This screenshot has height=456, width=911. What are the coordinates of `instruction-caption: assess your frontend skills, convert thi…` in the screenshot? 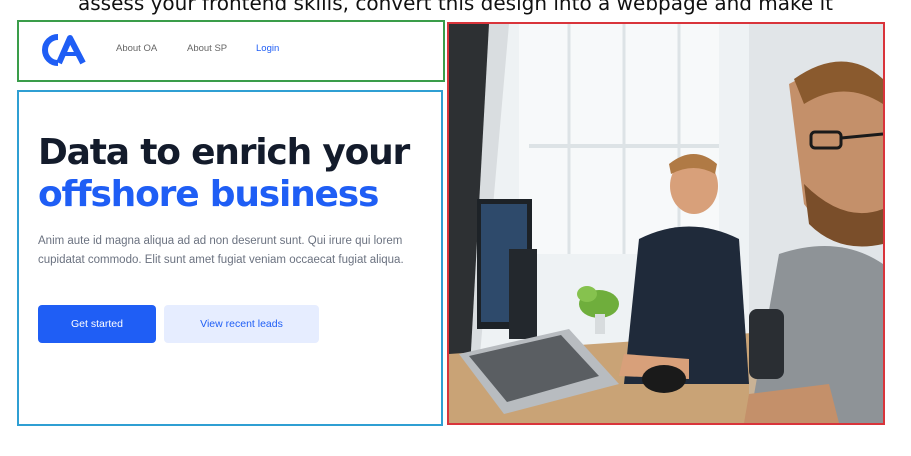 It's located at (455, 7).